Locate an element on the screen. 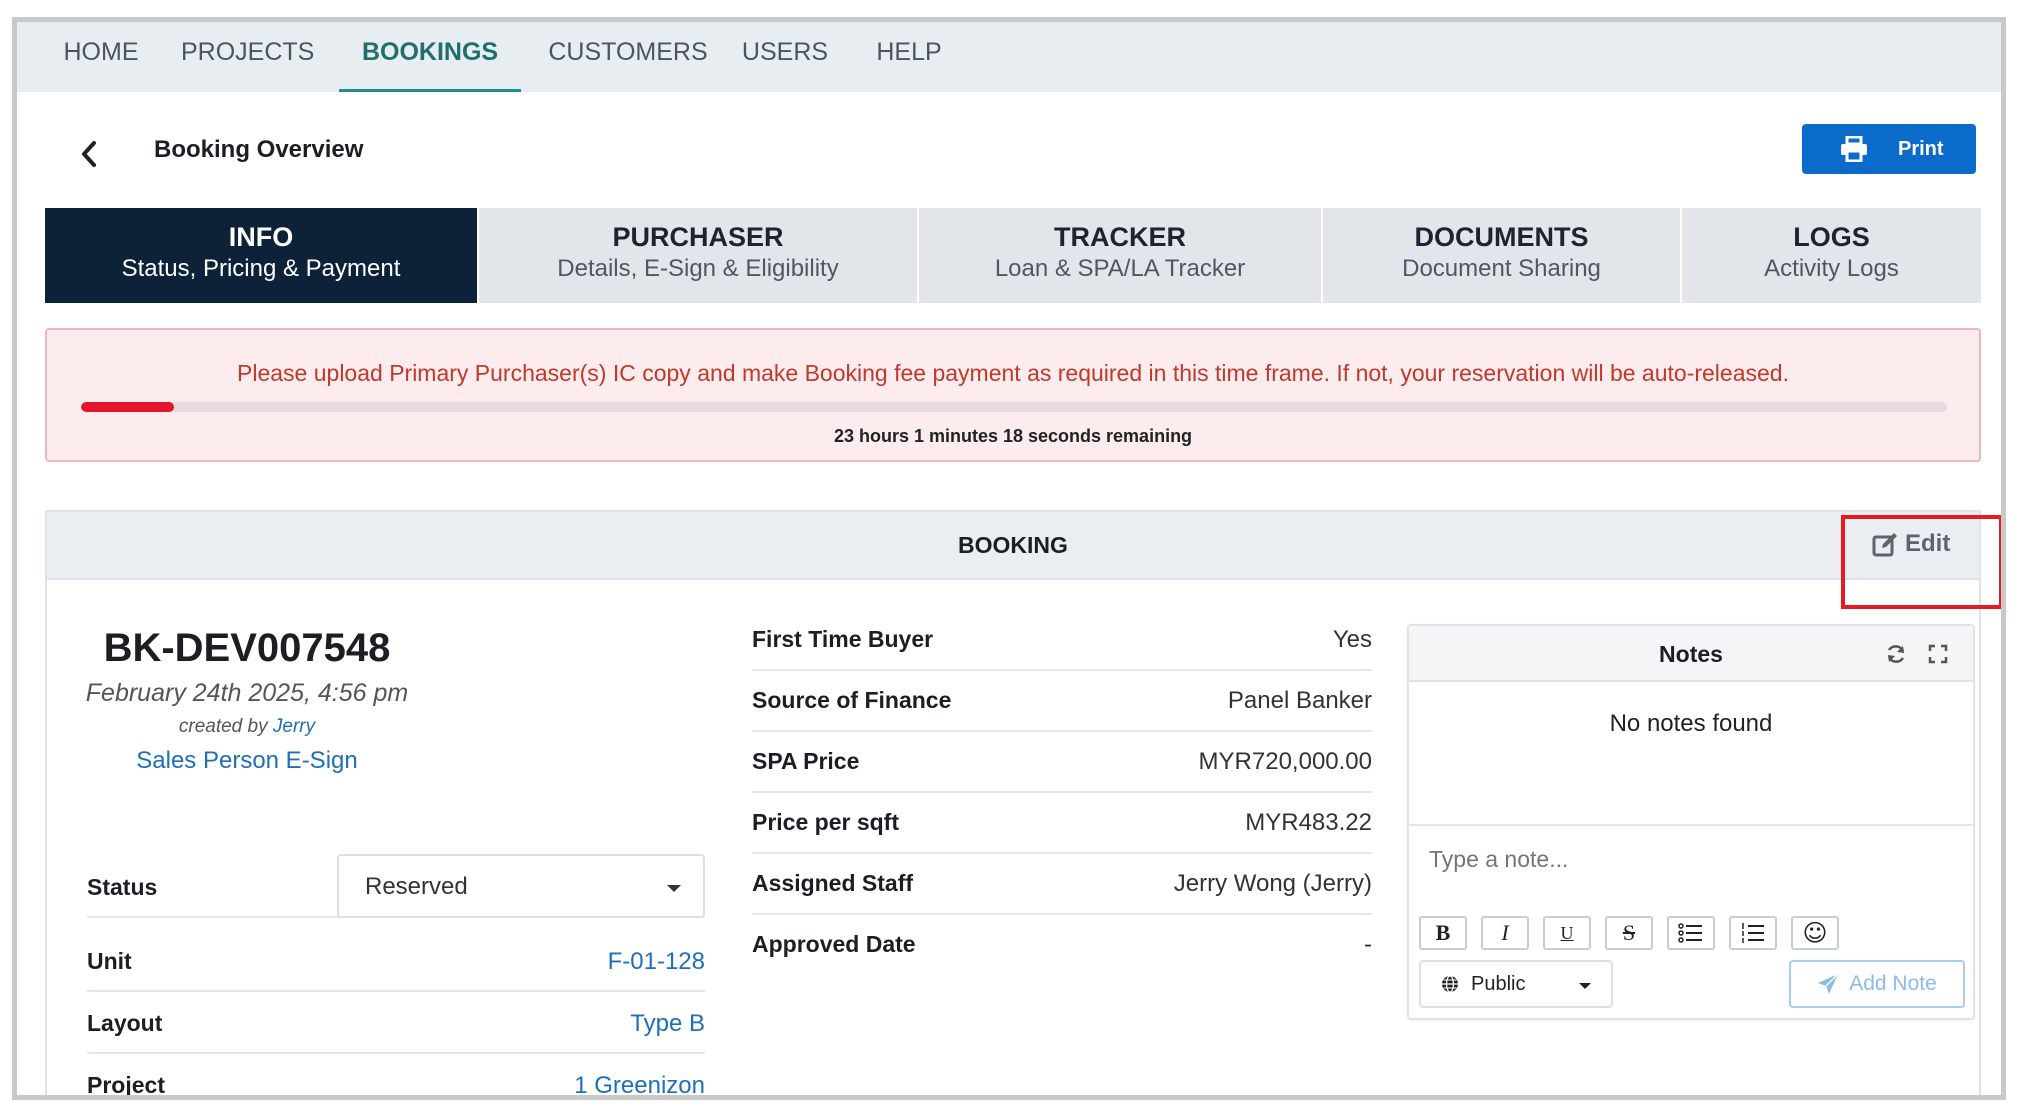  visibility-select: Public is located at coordinates (1516, 984).